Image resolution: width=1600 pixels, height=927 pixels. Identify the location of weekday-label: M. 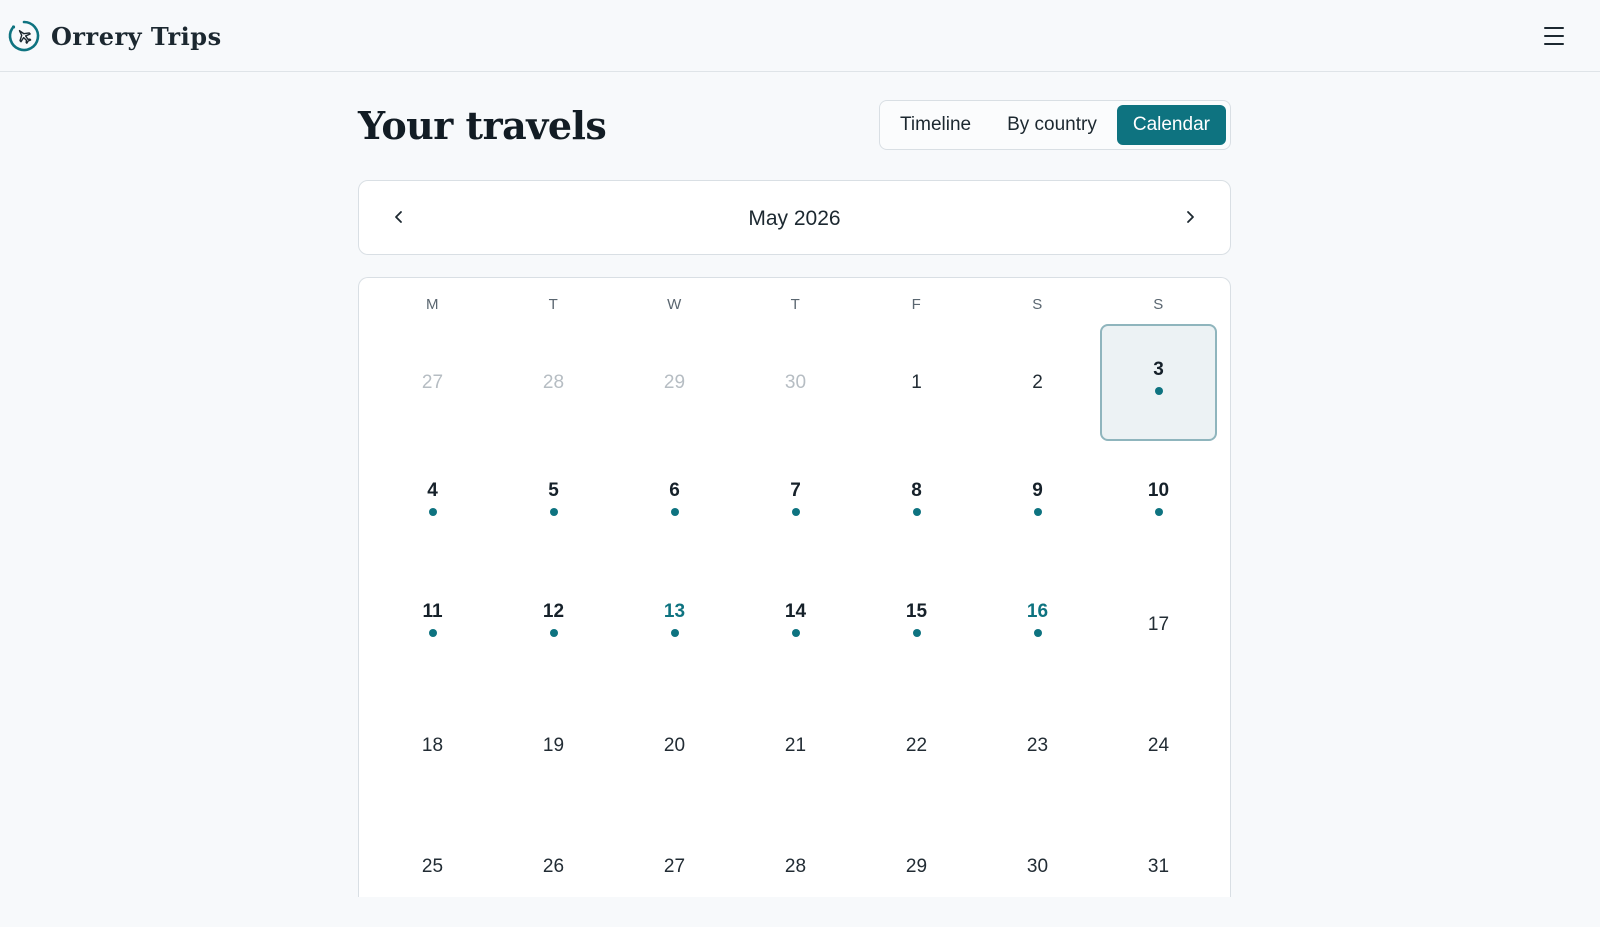
(432, 304).